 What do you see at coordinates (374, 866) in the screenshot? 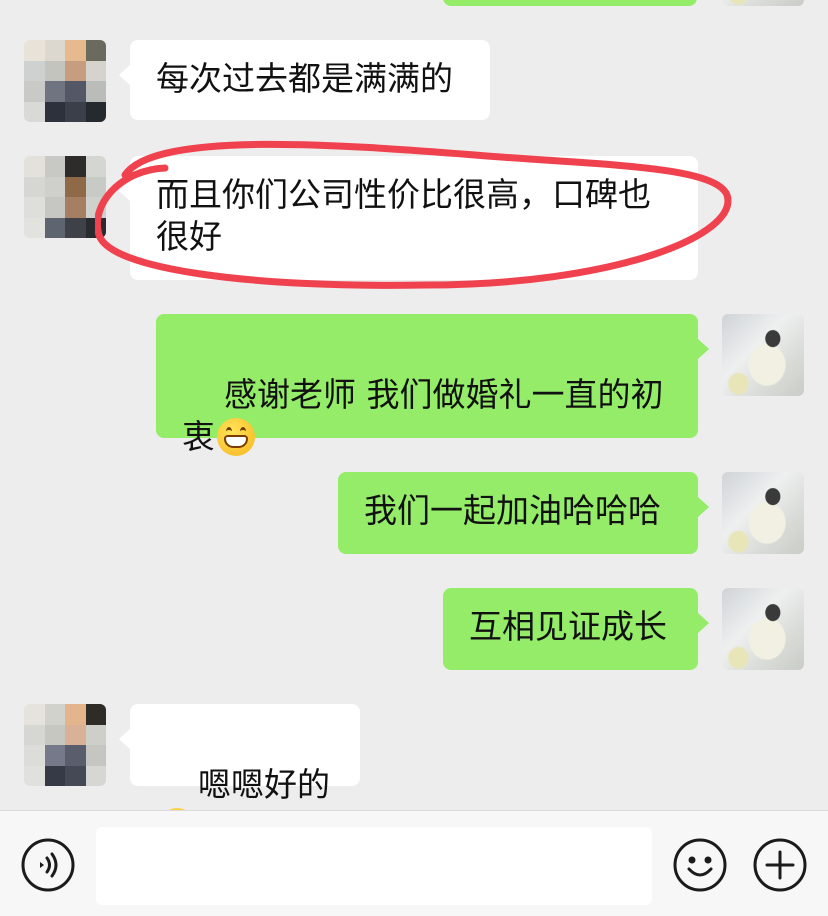
I see `message-input` at bounding box center [374, 866].